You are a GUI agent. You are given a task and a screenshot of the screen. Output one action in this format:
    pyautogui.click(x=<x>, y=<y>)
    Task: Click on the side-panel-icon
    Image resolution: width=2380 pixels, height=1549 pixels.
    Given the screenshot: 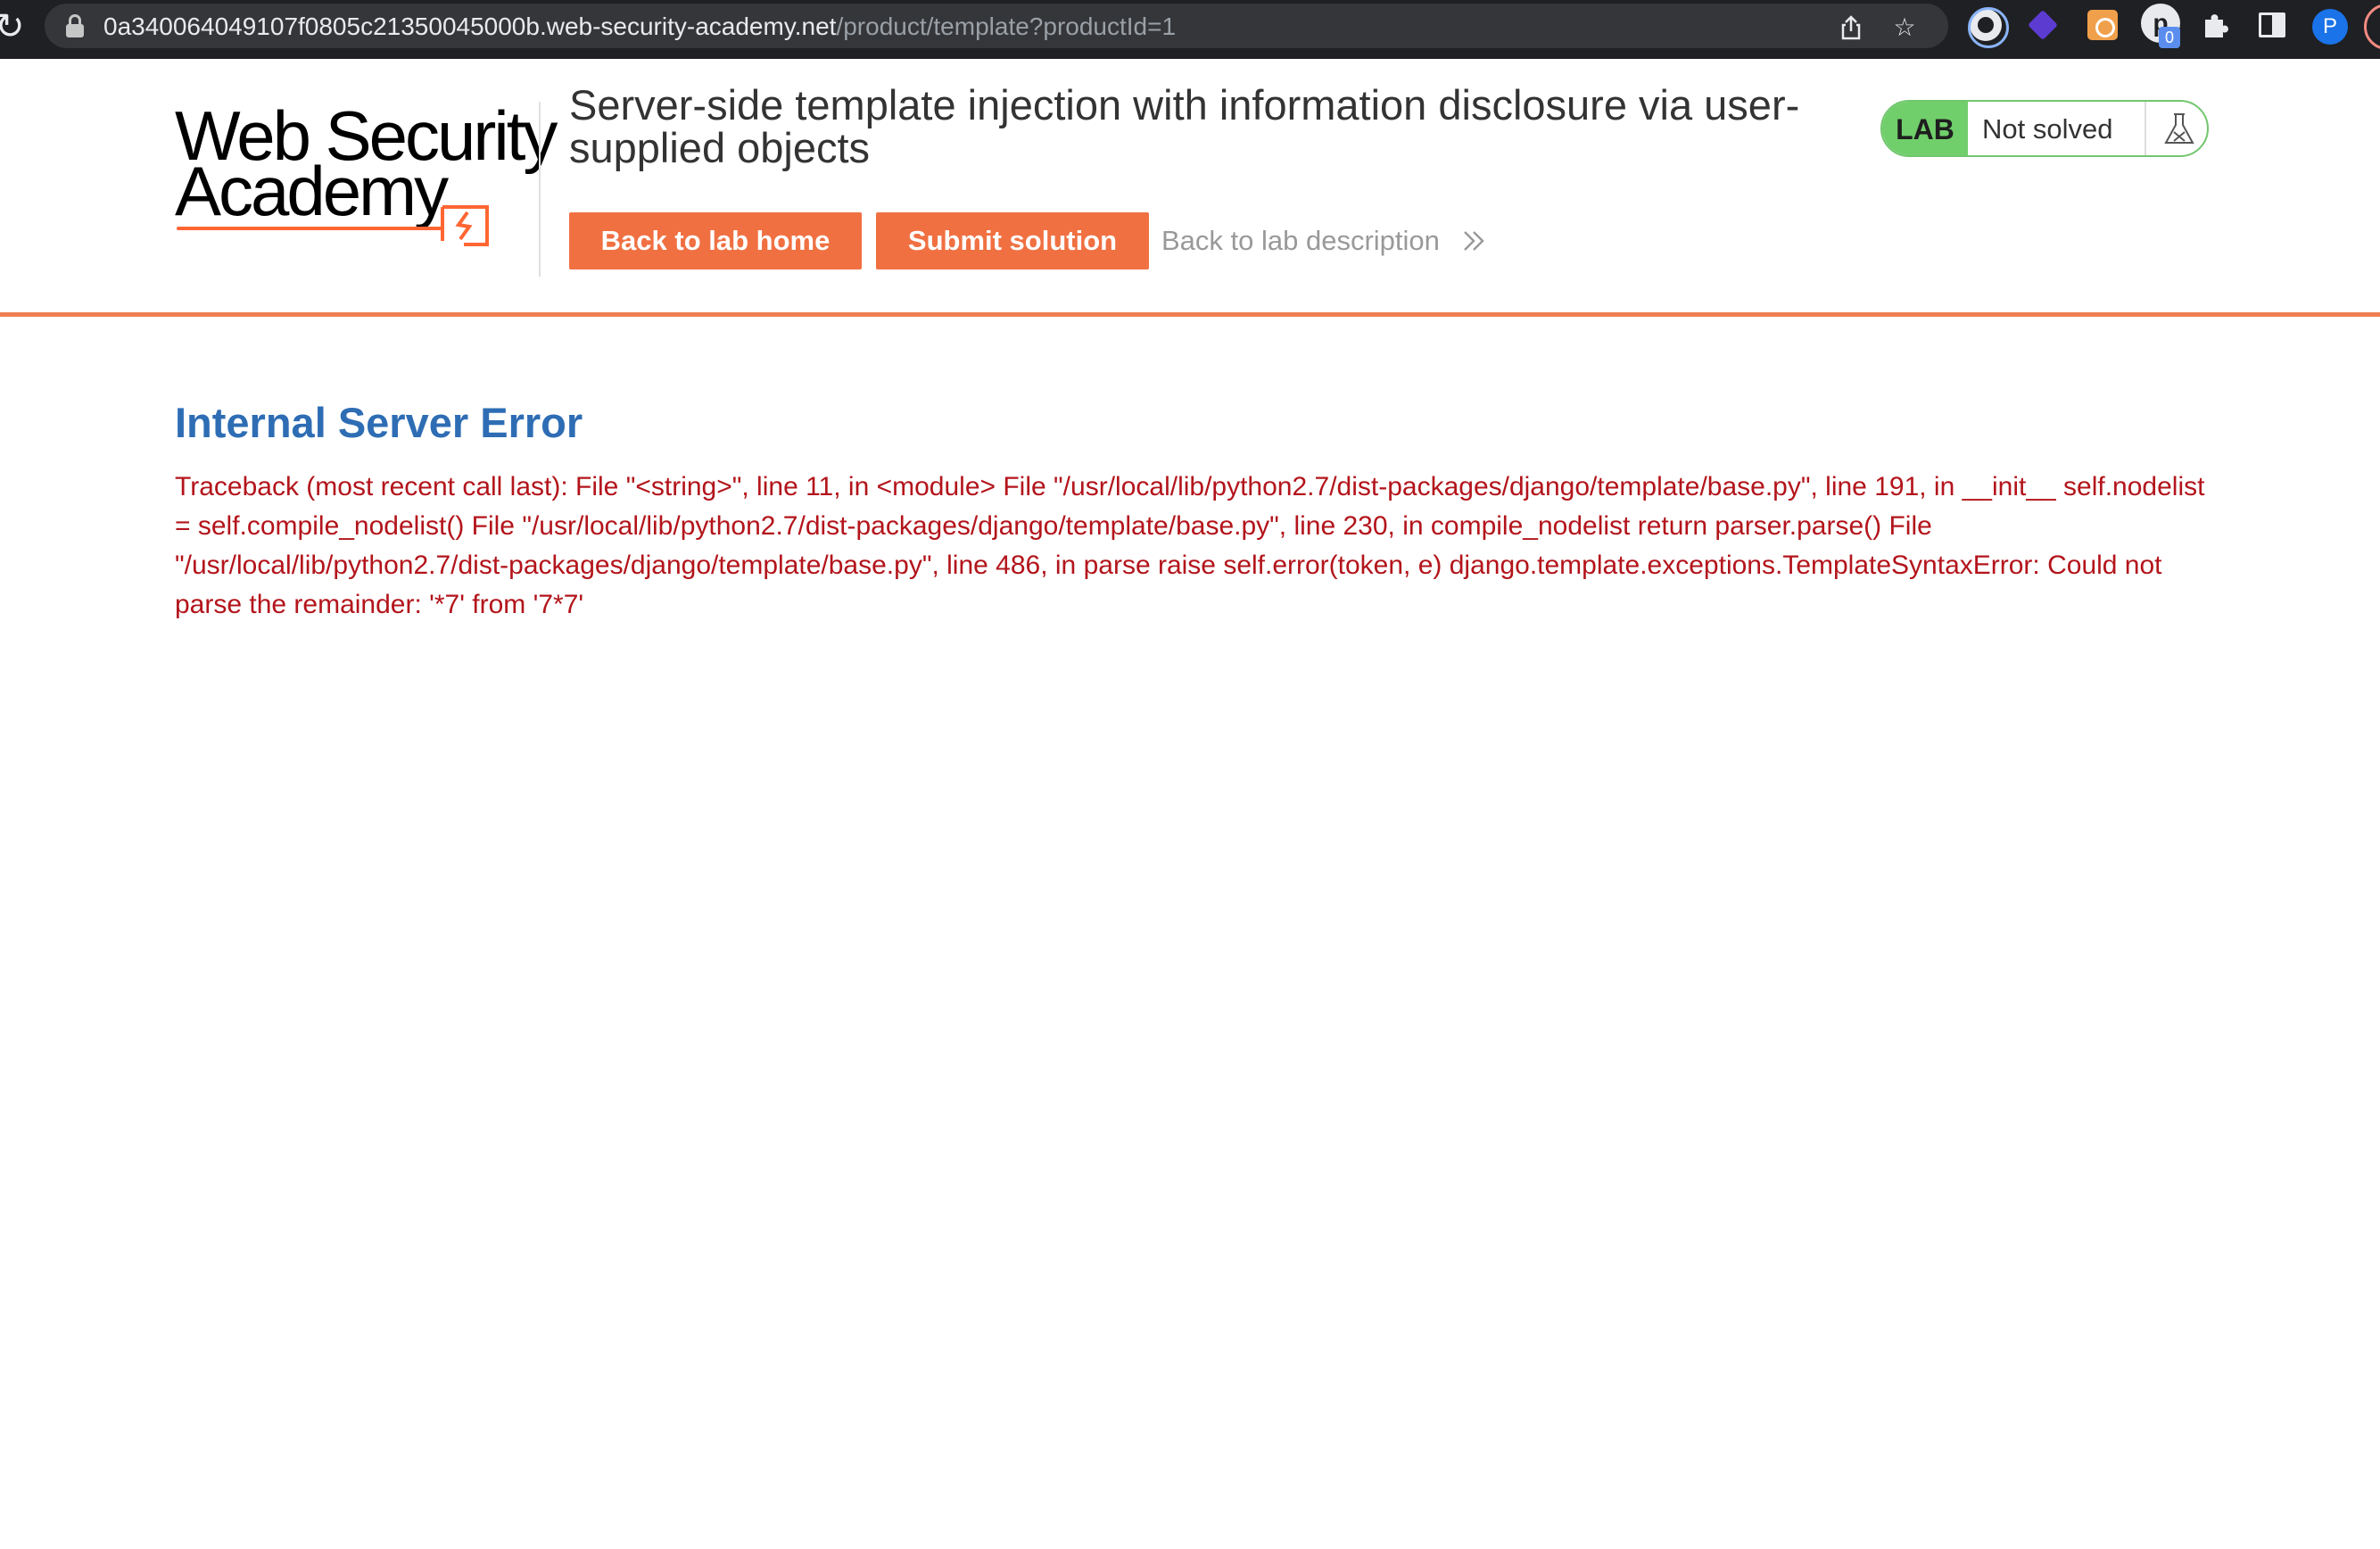 What is the action you would take?
    pyautogui.click(x=2272, y=24)
    